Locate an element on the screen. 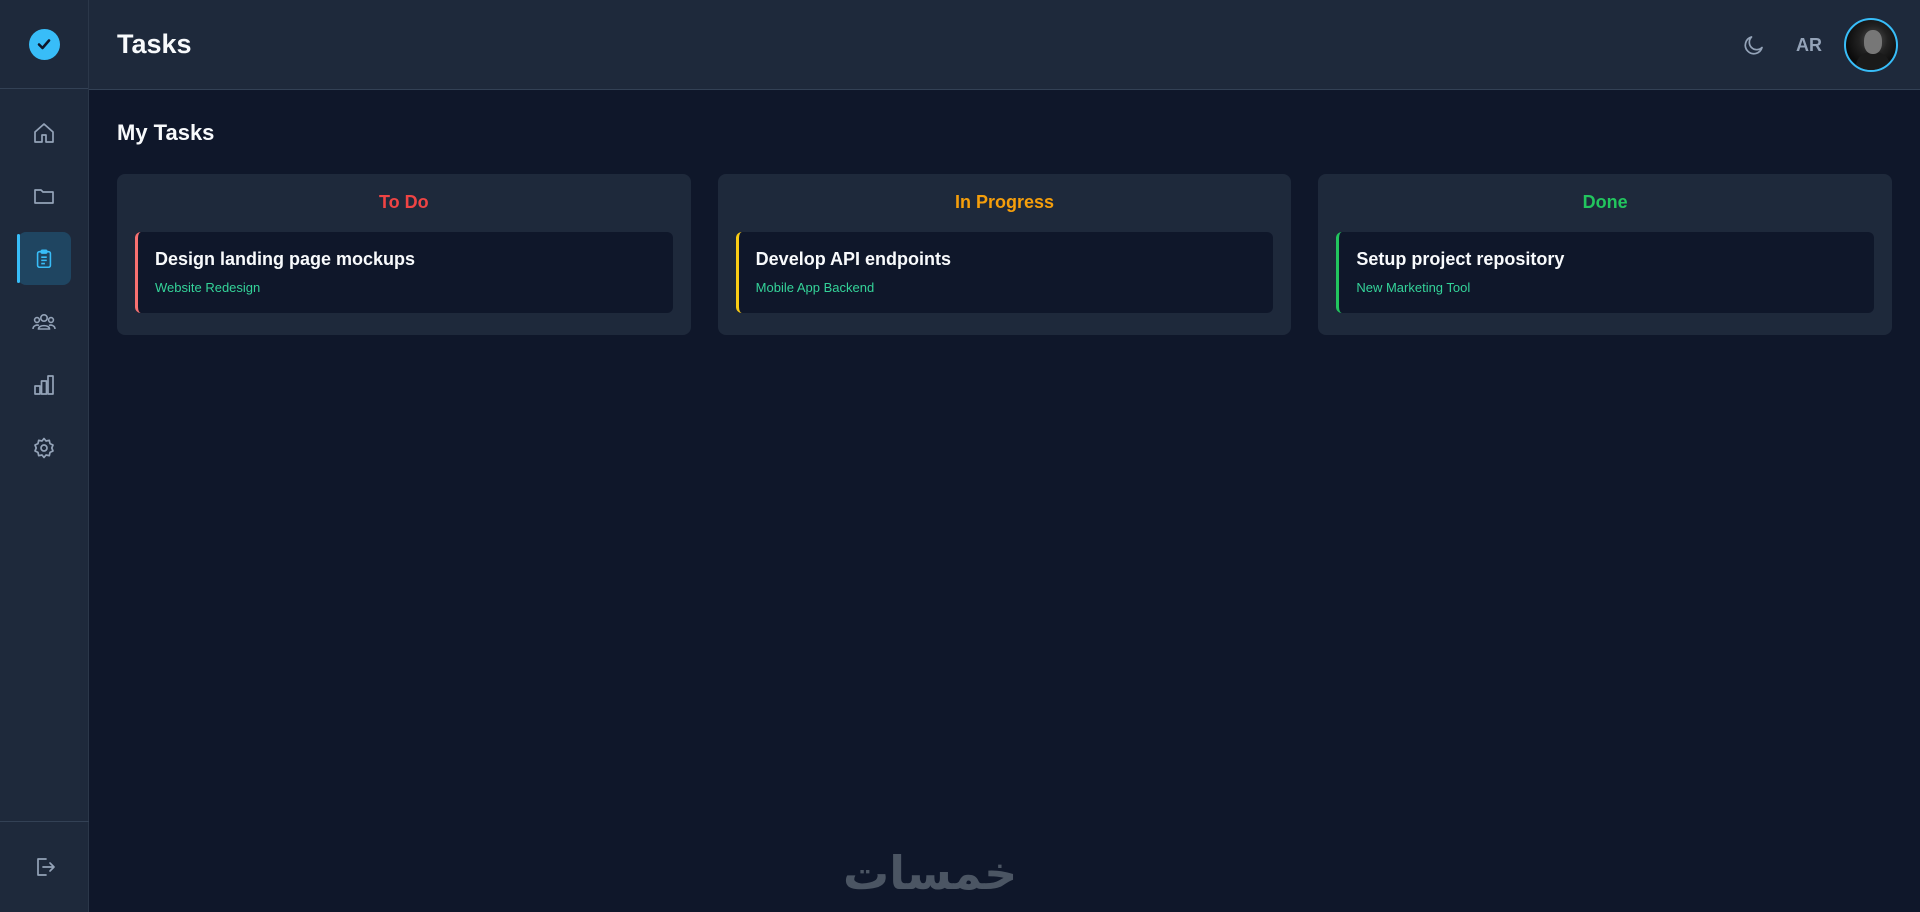  folder-icon is located at coordinates (44, 196).